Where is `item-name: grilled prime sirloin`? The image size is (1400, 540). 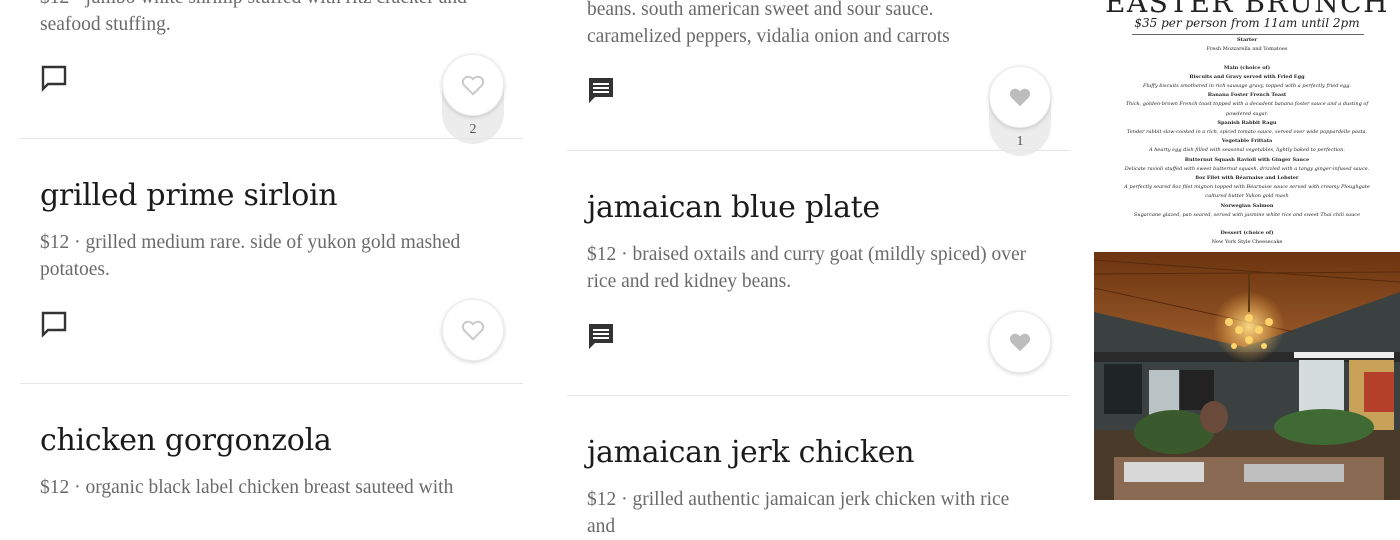 item-name: grilled prime sirloin is located at coordinates (189, 195).